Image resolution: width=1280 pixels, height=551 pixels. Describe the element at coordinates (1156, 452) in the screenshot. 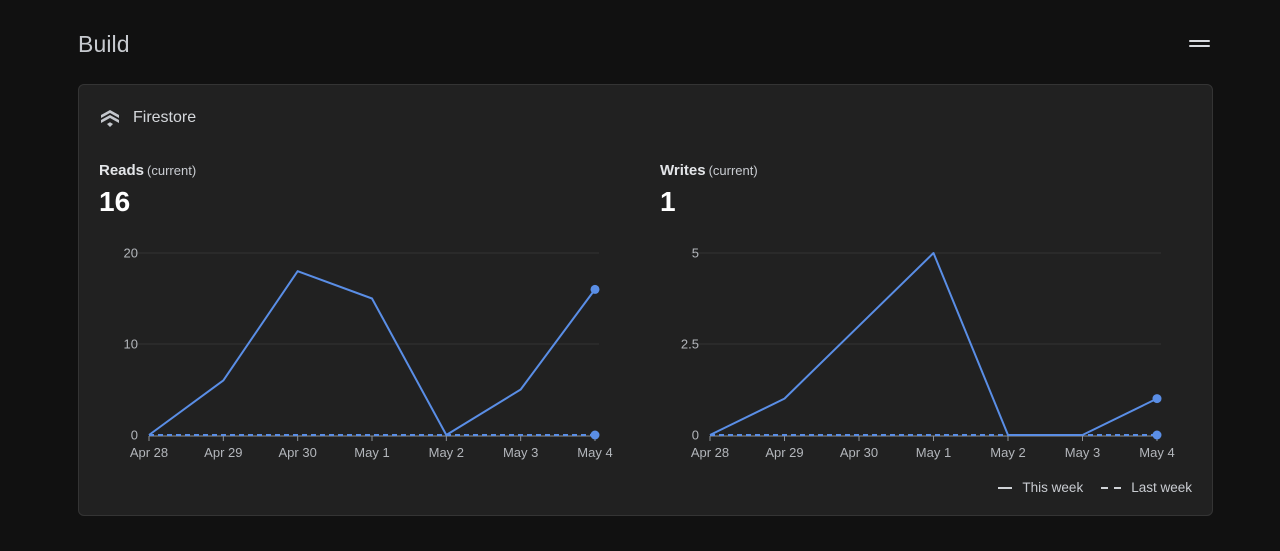

I see `writes-x-tick-label: May 4` at that location.